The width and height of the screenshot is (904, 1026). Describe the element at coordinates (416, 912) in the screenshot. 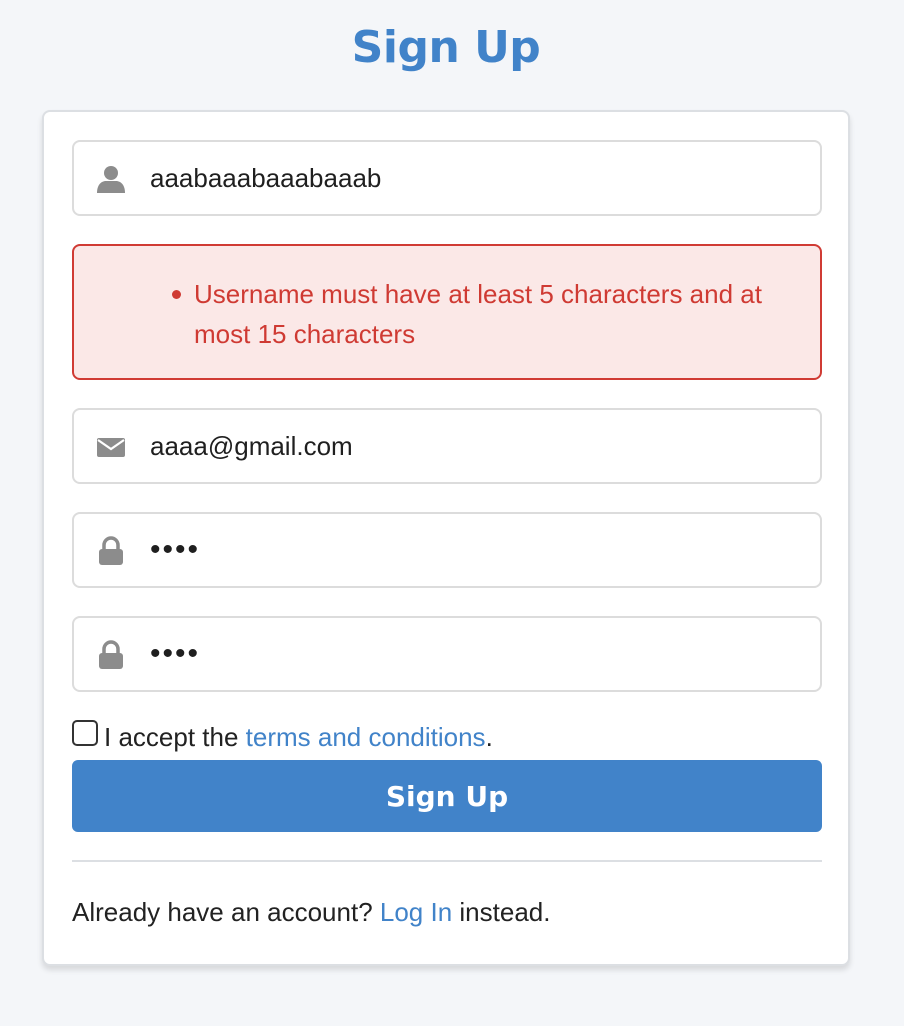

I see `login-link: Log In` at that location.